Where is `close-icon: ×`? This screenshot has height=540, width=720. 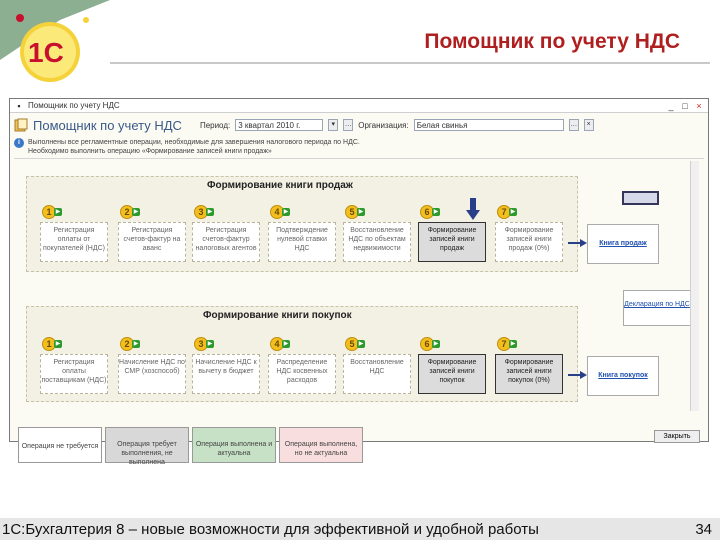 close-icon: × is located at coordinates (699, 106).